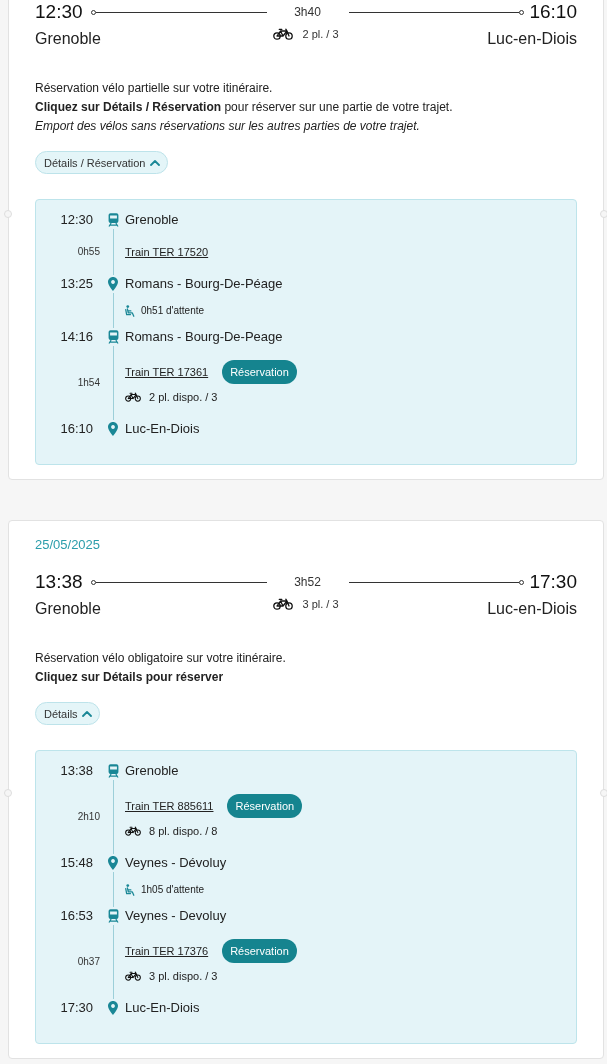  I want to click on waiting-time: 0h51 d'attente, so click(173, 311).